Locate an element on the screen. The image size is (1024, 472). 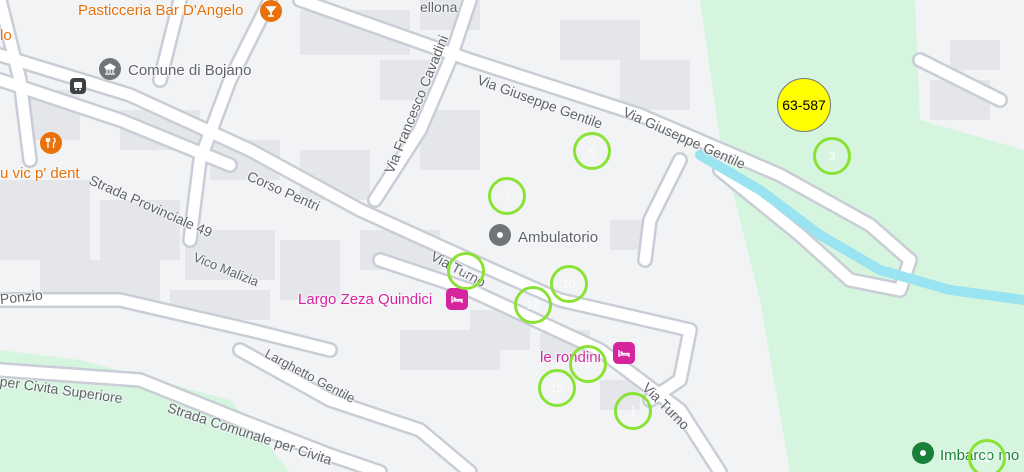
poi-label-lo: lo is located at coordinates (6, 35).